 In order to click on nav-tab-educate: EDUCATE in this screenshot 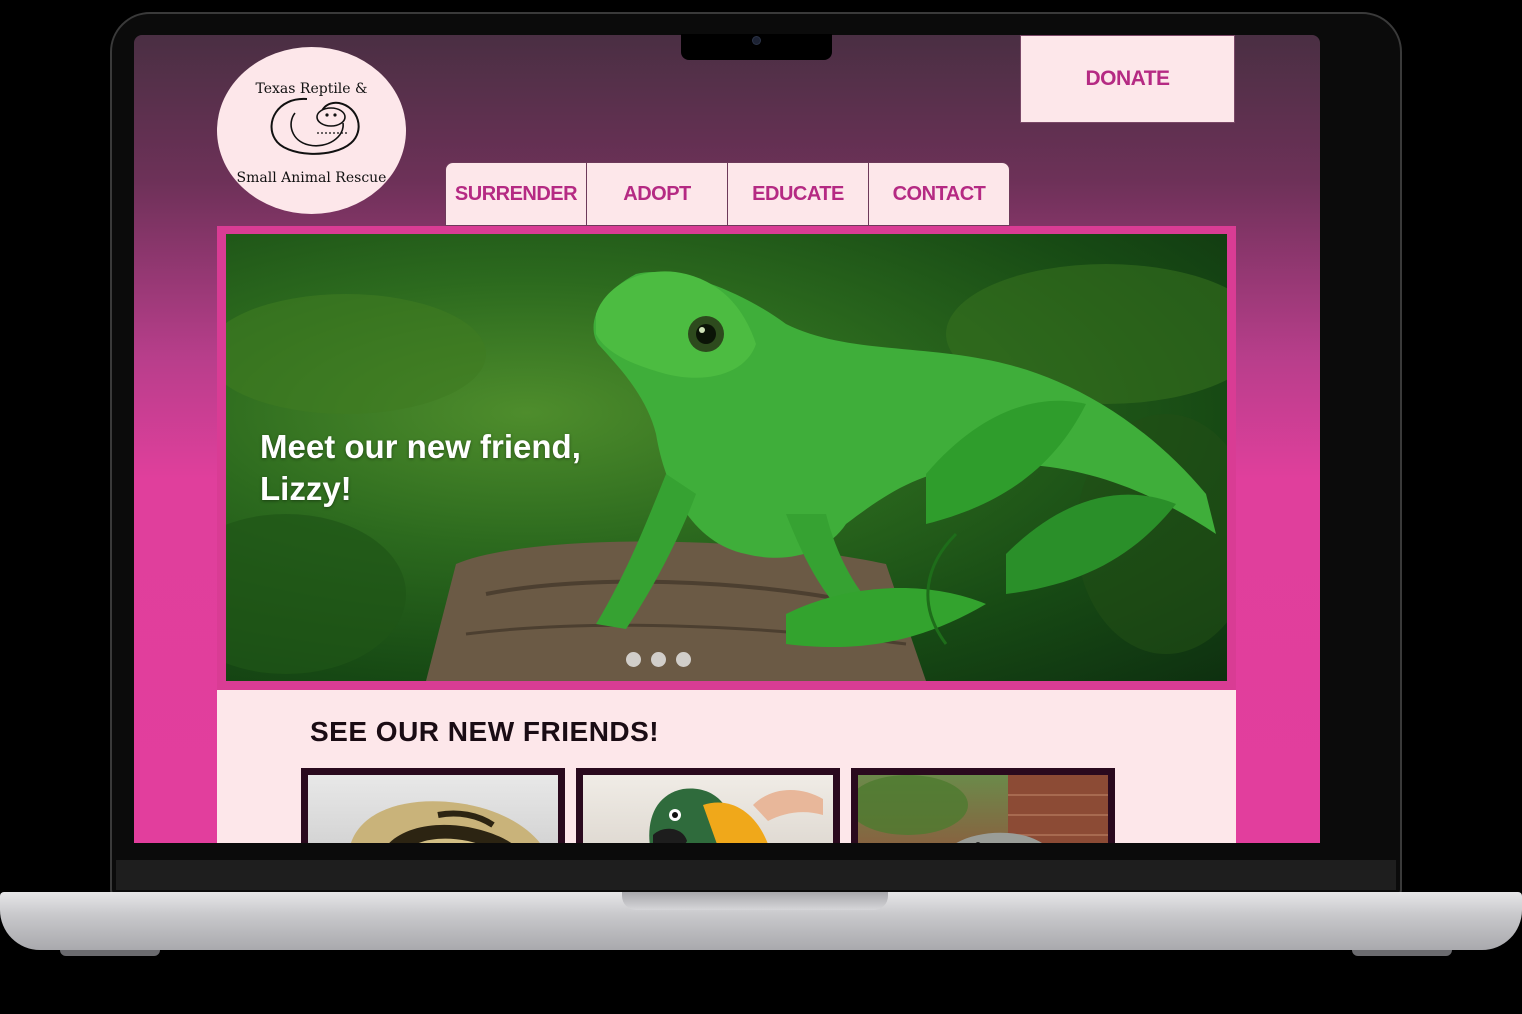, I will do `click(798, 194)`.